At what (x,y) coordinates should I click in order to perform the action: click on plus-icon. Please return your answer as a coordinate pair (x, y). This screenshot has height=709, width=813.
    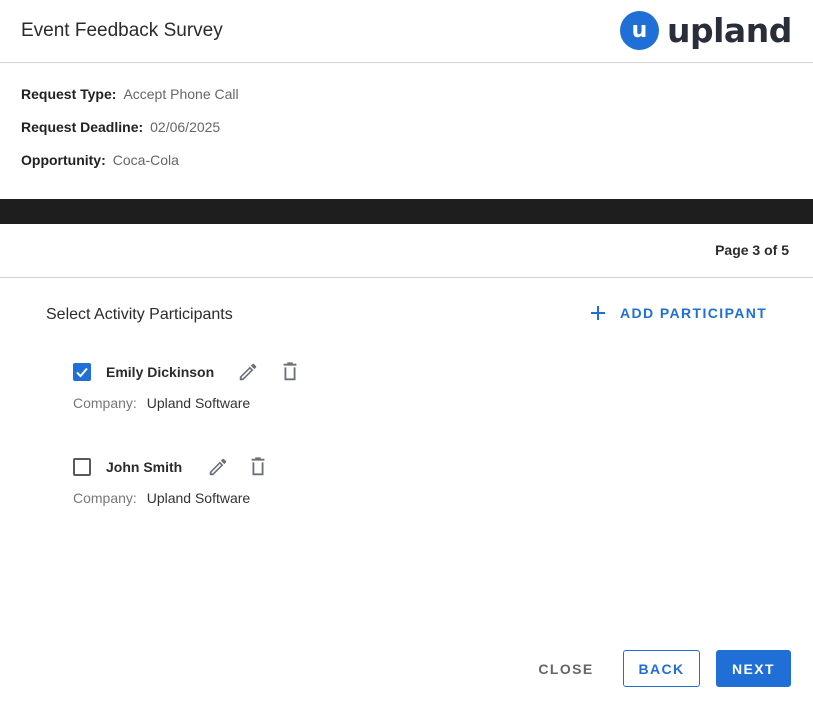
    Looking at the image, I should click on (598, 313).